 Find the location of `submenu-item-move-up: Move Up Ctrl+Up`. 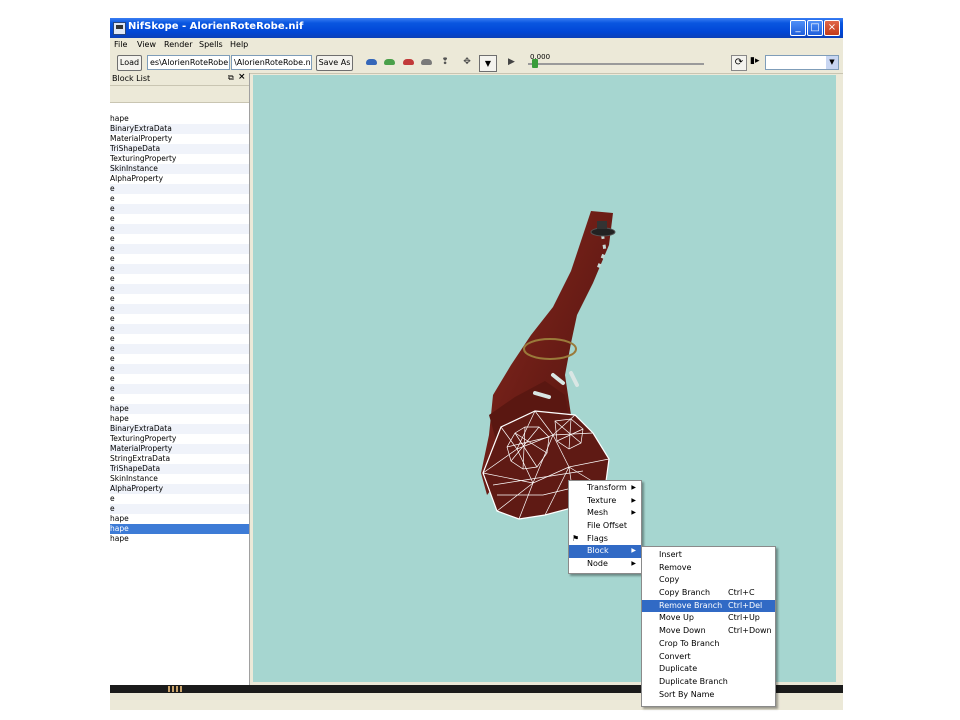

submenu-item-move-up: Move Up Ctrl+Up is located at coordinates (708, 618).